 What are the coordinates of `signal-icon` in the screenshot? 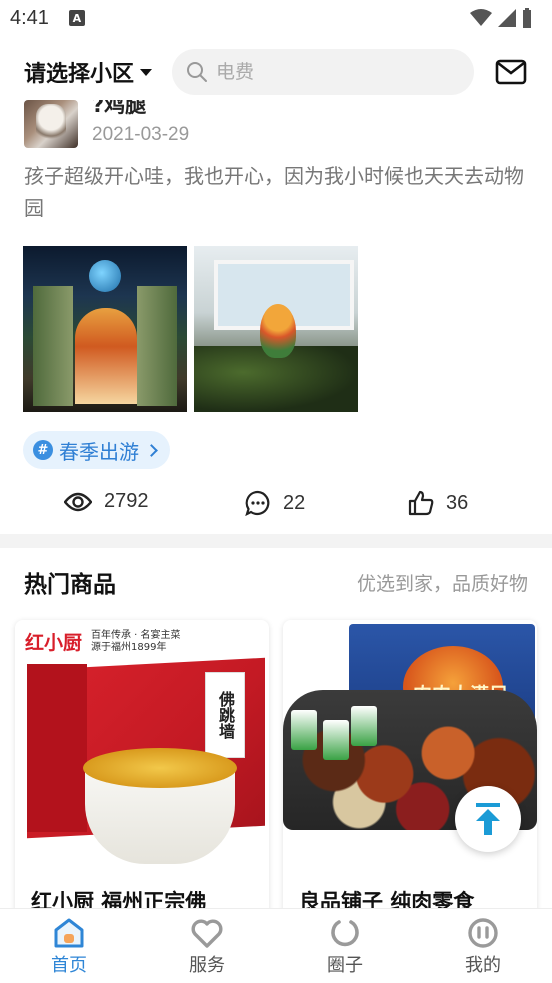 It's located at (507, 18).